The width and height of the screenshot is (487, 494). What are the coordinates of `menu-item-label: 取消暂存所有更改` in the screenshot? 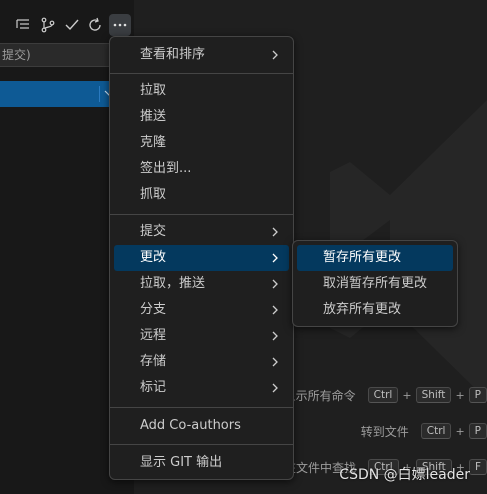 It's located at (375, 283).